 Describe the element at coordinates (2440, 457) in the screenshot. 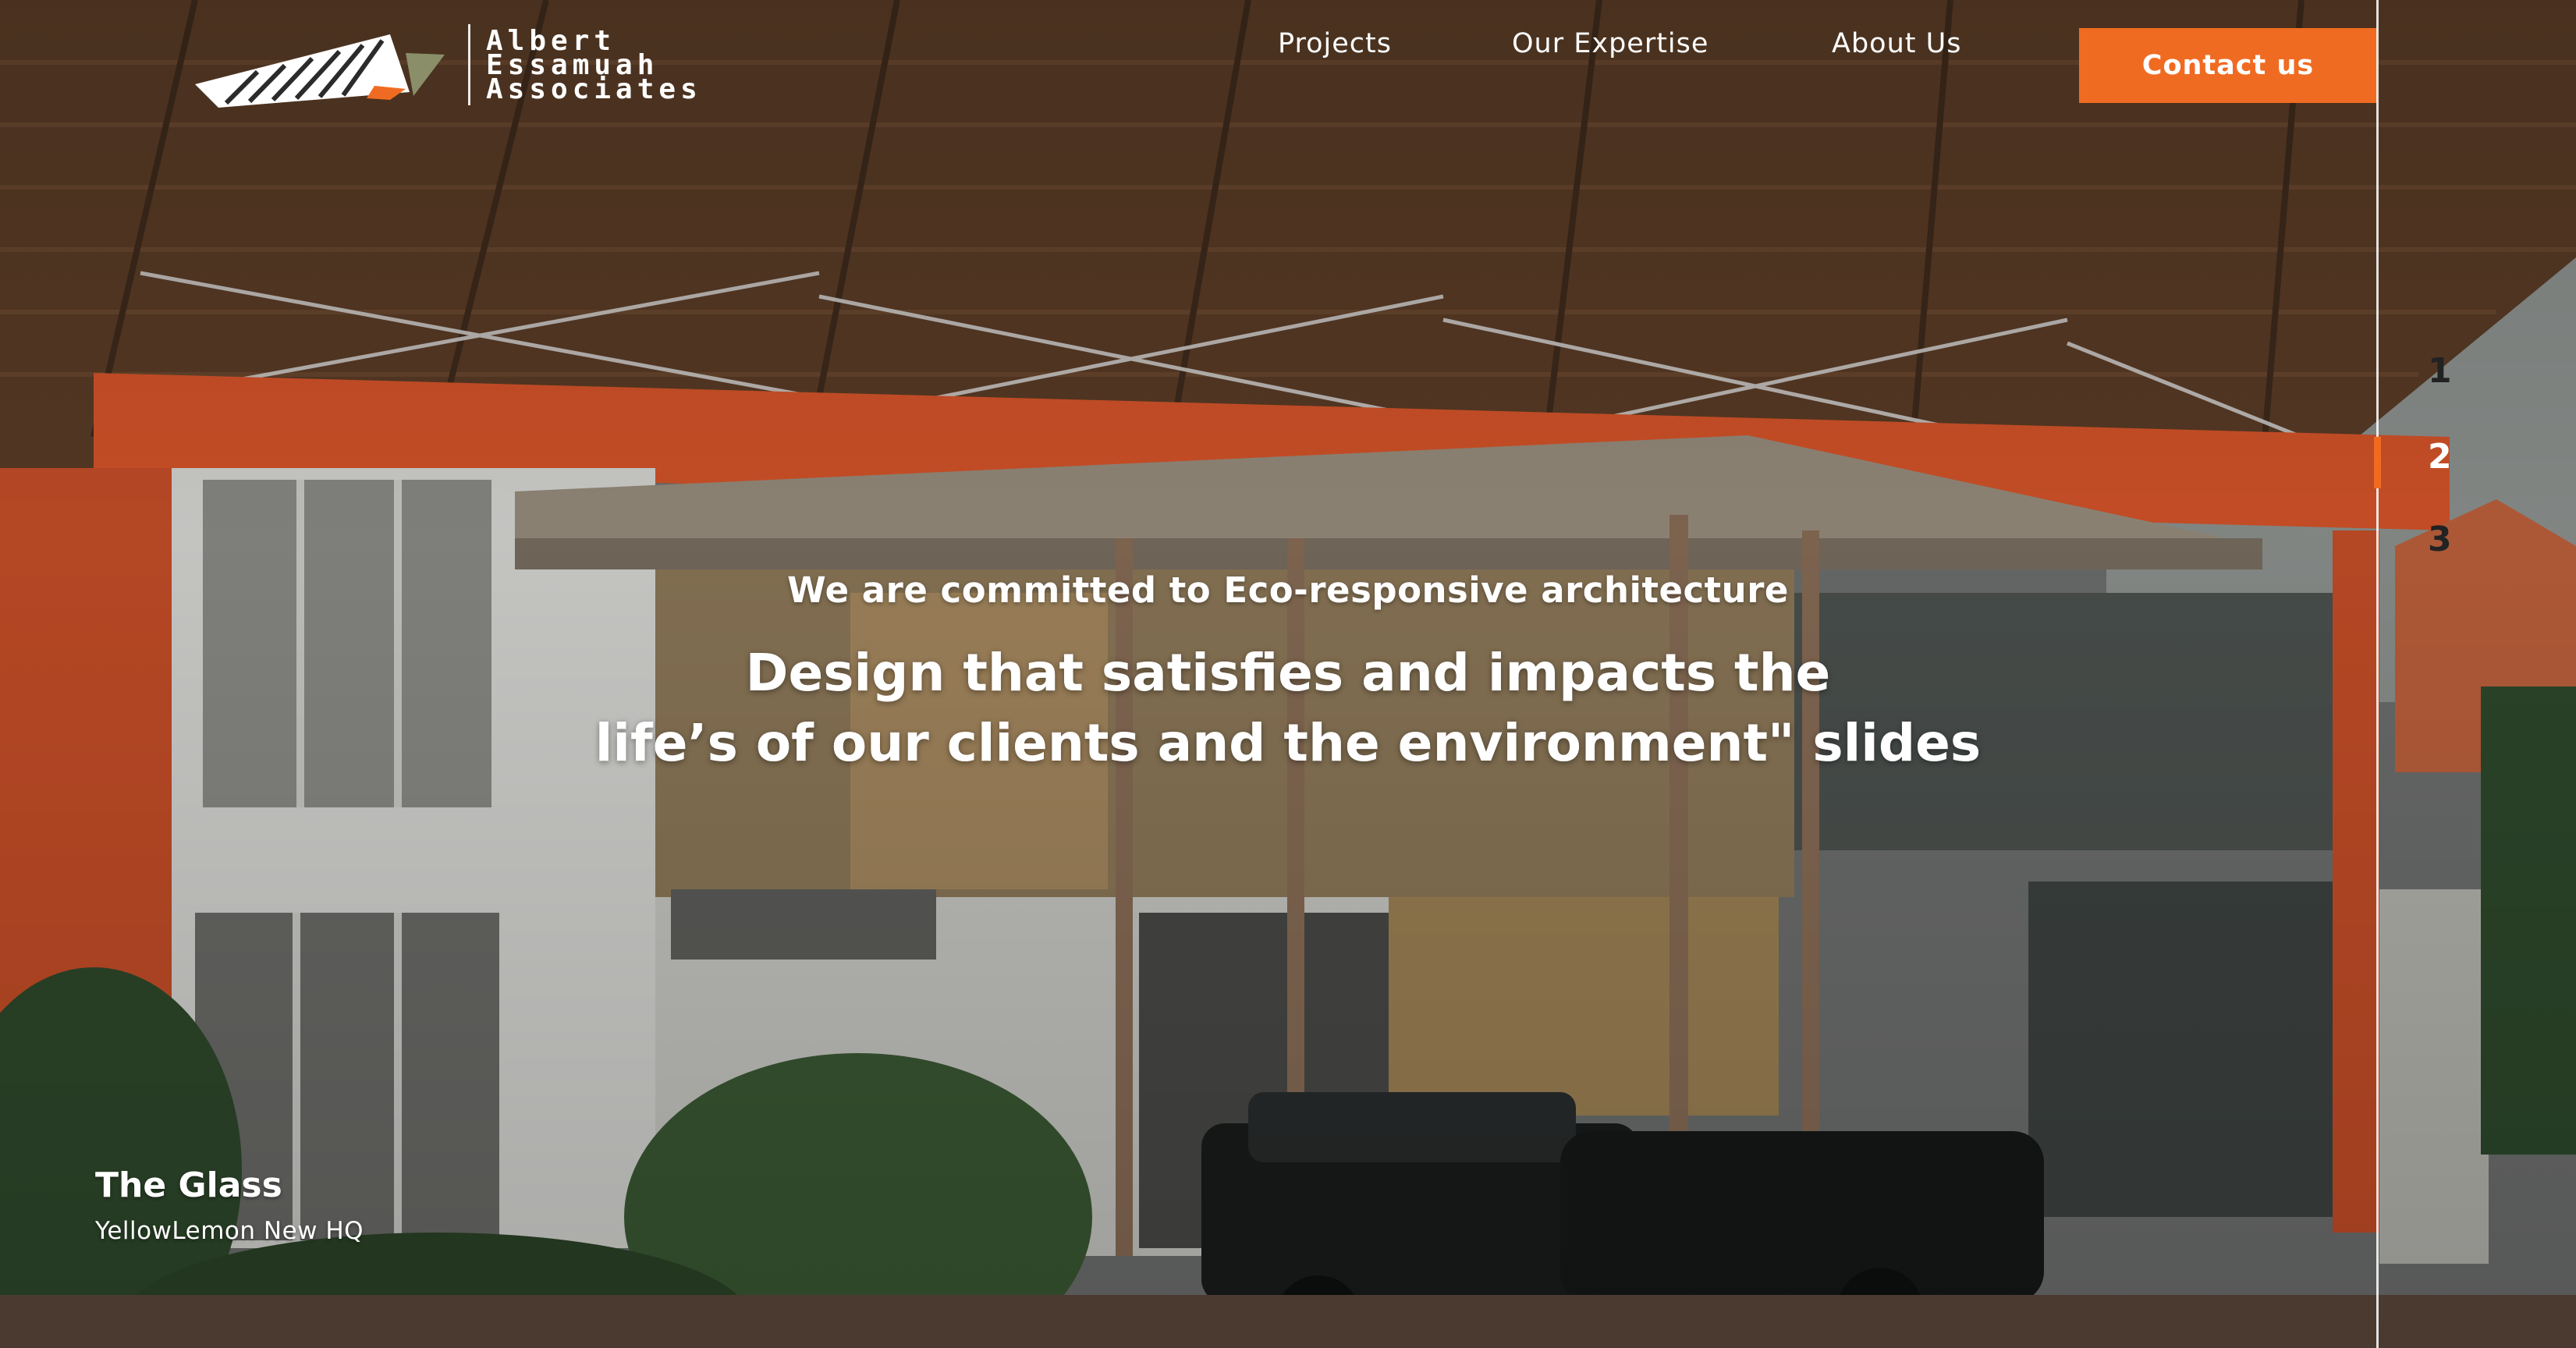

I see `slide-2-button: 2` at that location.